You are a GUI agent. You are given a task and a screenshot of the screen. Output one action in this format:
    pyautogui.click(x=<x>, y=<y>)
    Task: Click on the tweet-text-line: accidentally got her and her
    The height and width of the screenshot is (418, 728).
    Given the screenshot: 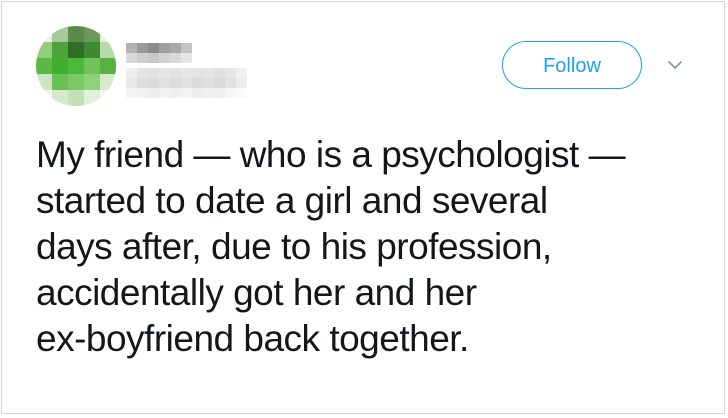 What is the action you would take?
    pyautogui.click(x=256, y=292)
    